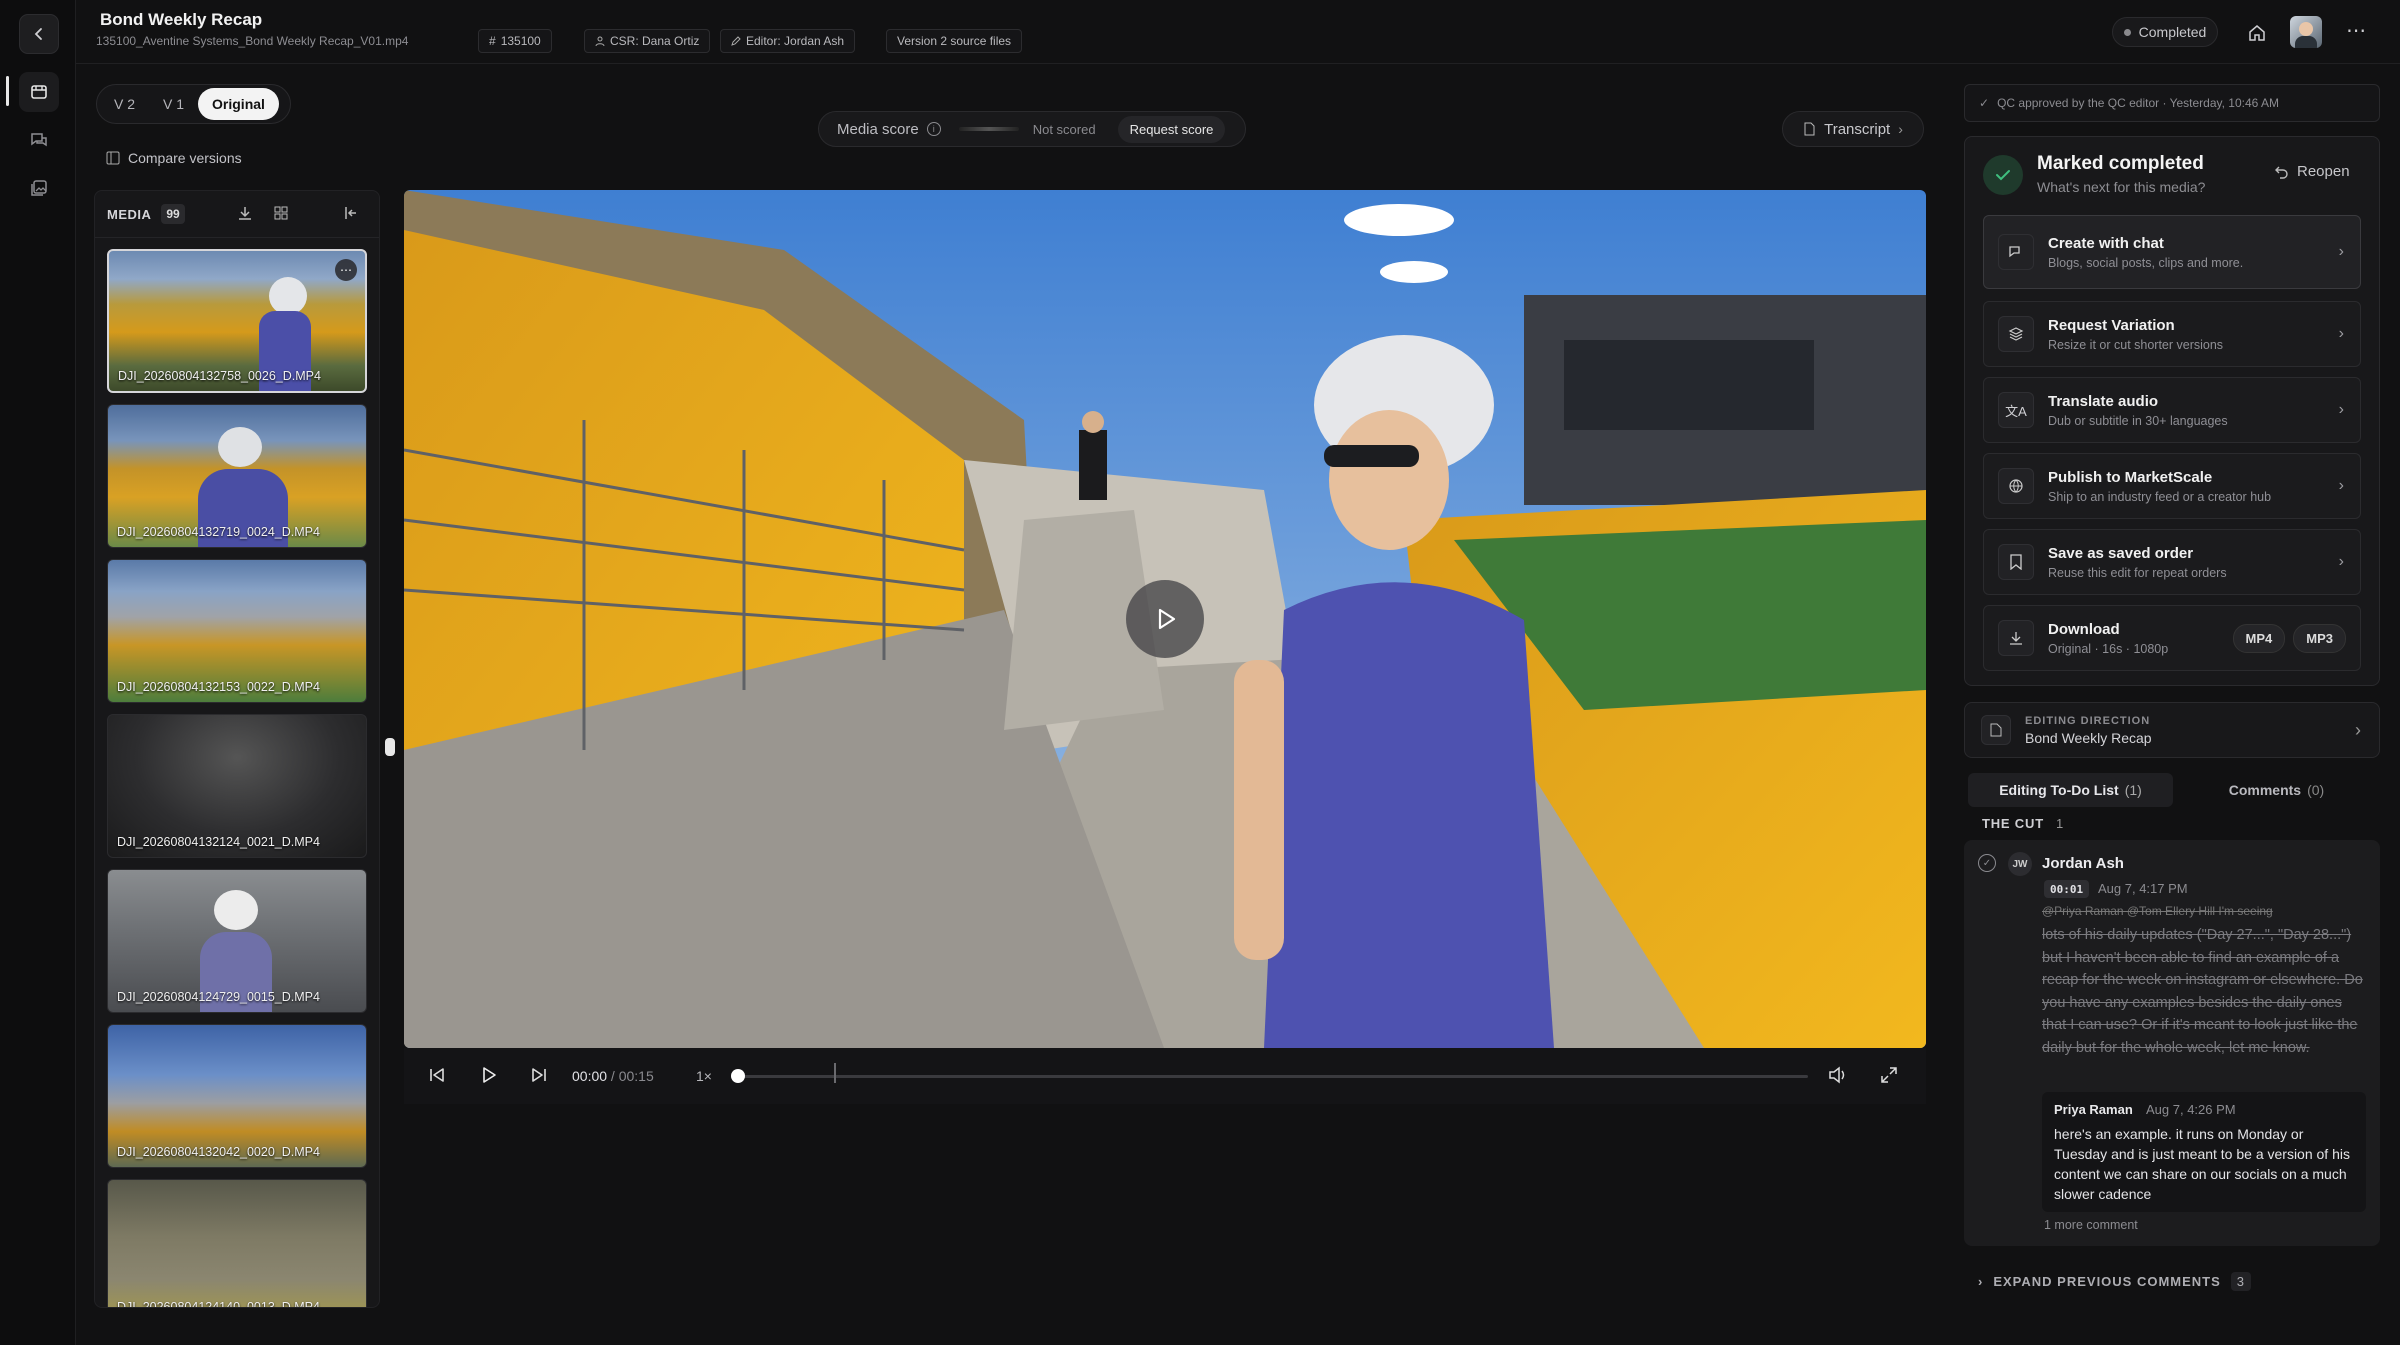 The height and width of the screenshot is (1345, 2400). What do you see at coordinates (2020, 864) in the screenshot?
I see `author-avatar: JW` at bounding box center [2020, 864].